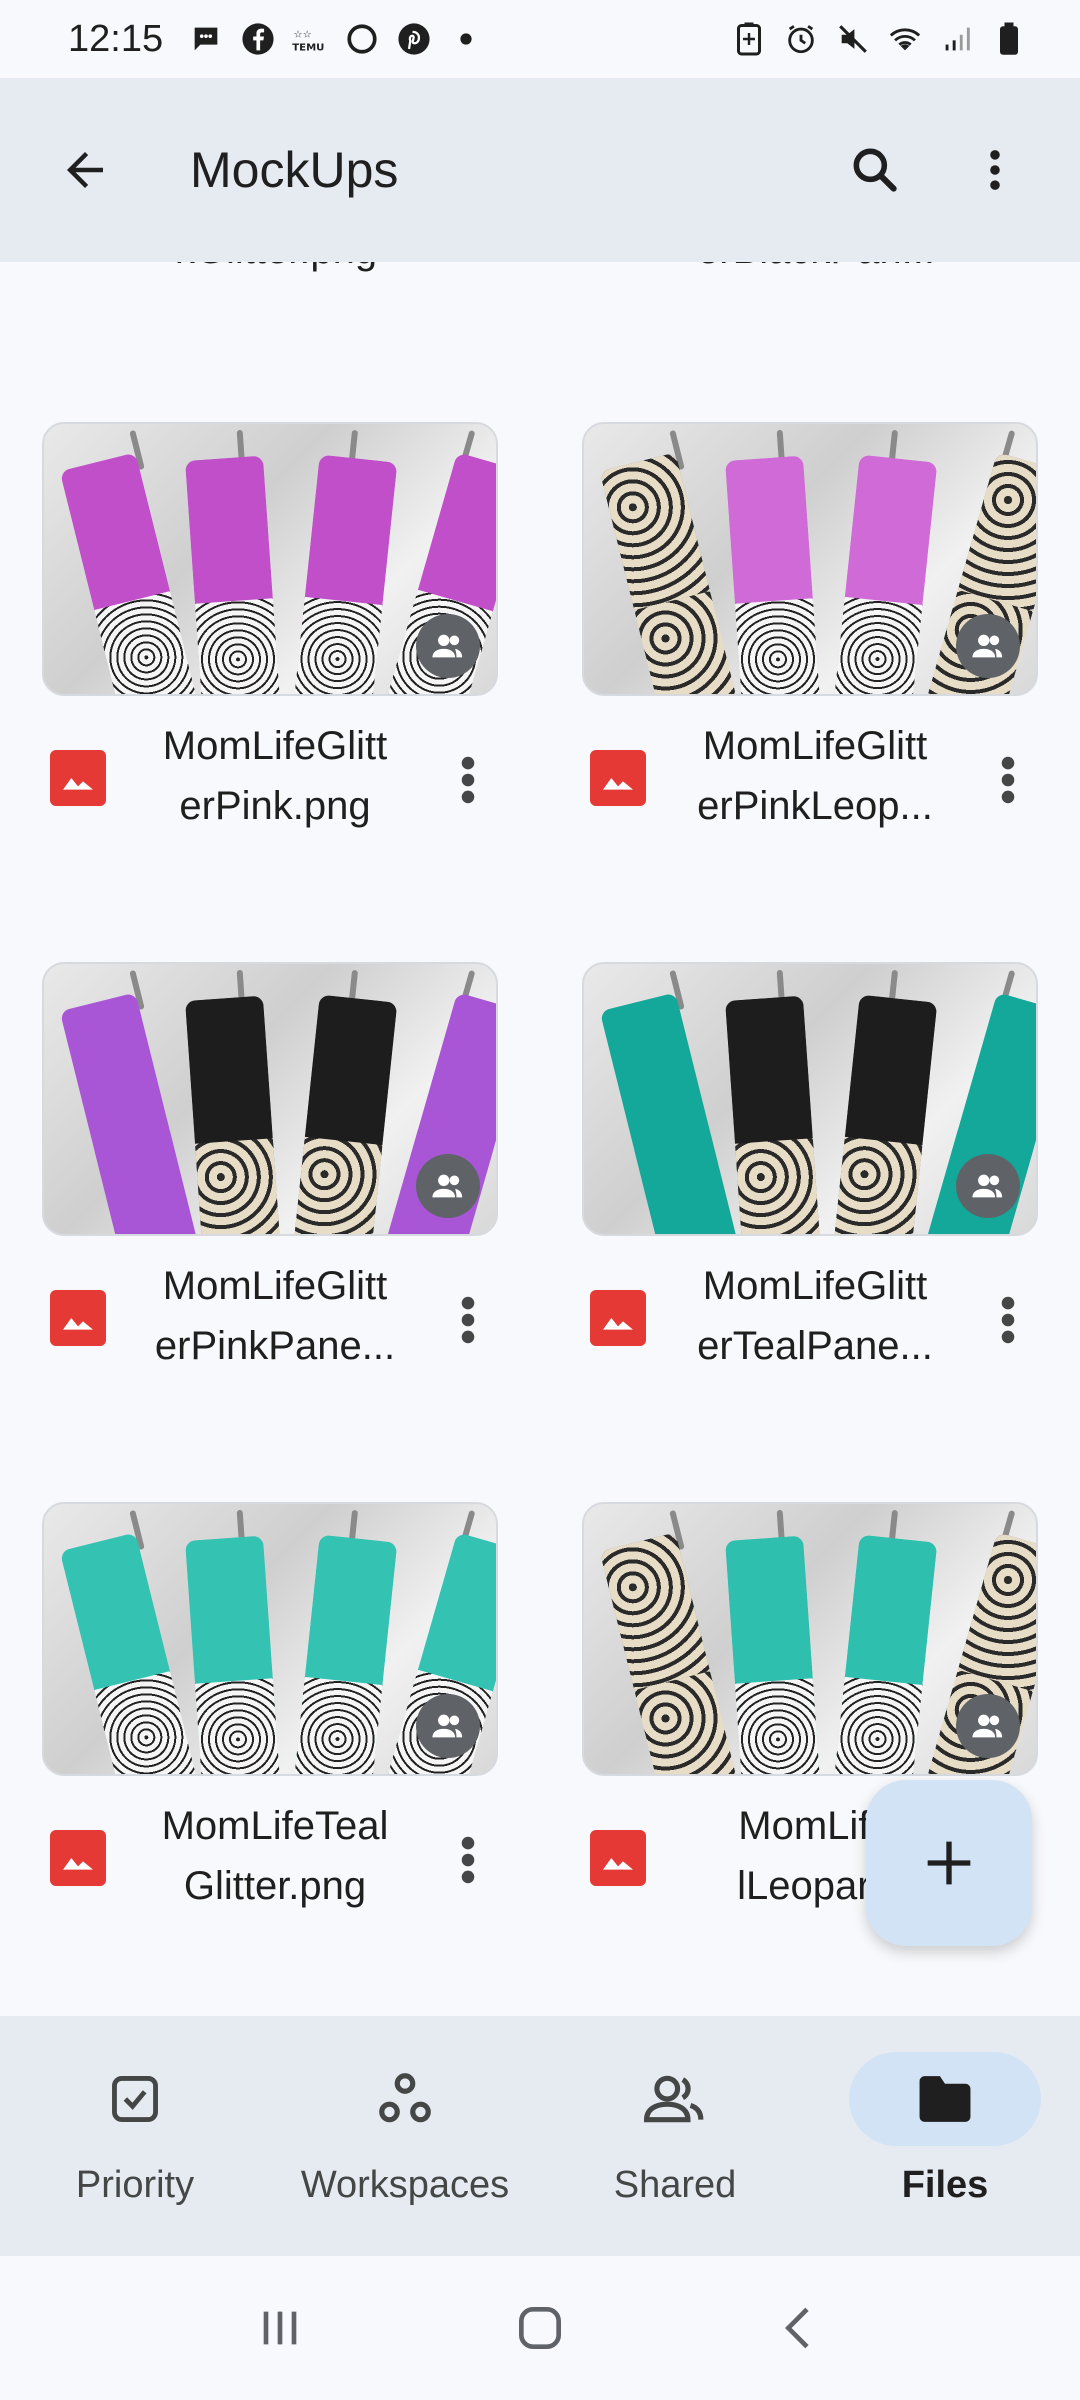 The width and height of the screenshot is (1080, 2400). What do you see at coordinates (280, 2328) in the screenshot?
I see `recents-icon` at bounding box center [280, 2328].